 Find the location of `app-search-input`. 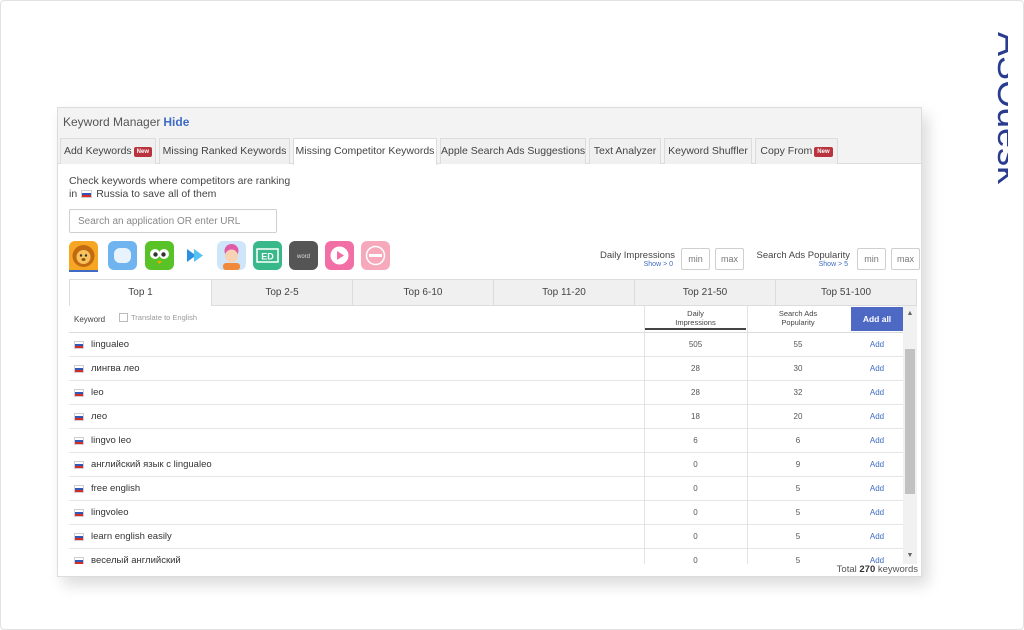

app-search-input is located at coordinates (173, 221).